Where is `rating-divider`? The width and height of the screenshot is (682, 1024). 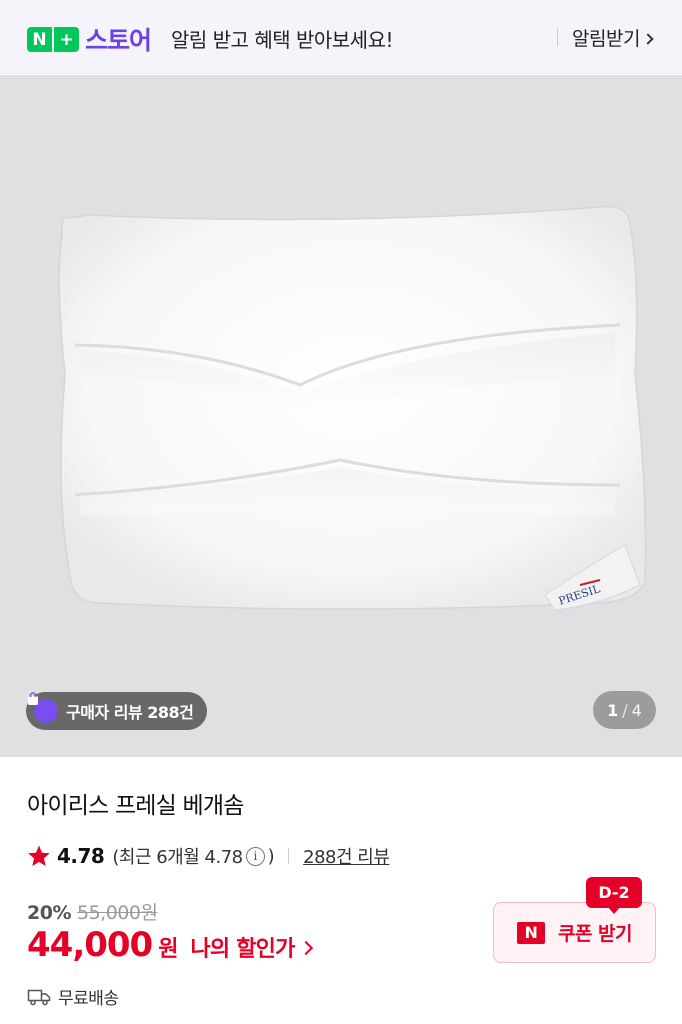
rating-divider is located at coordinates (289, 856).